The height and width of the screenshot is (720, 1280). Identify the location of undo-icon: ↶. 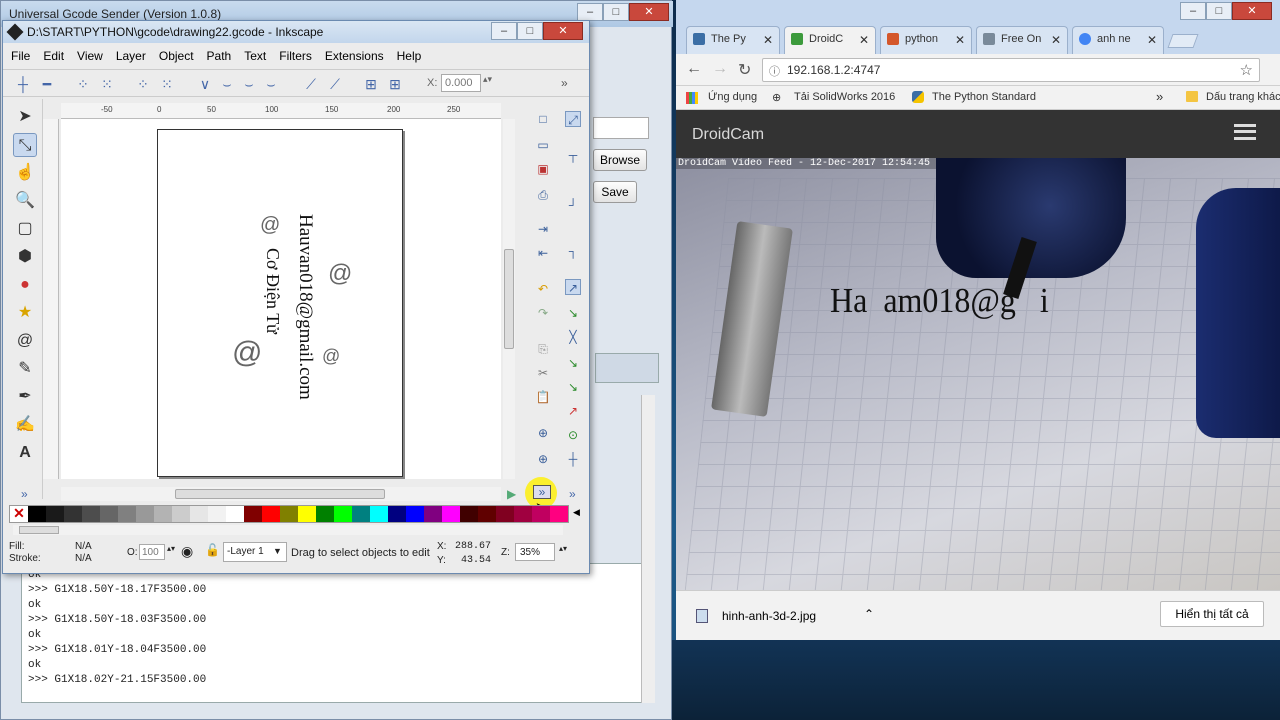
(543, 289).